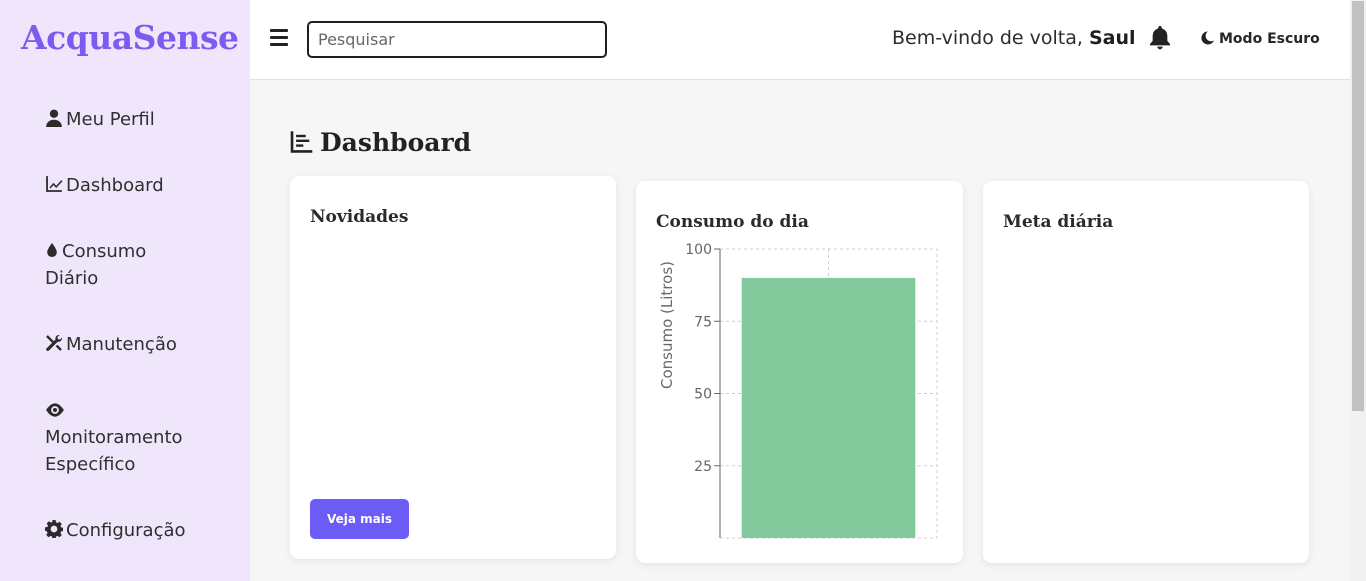  I want to click on sidebar-item-monitoramento-especifico: Monitoramento Específico, so click(114, 437).